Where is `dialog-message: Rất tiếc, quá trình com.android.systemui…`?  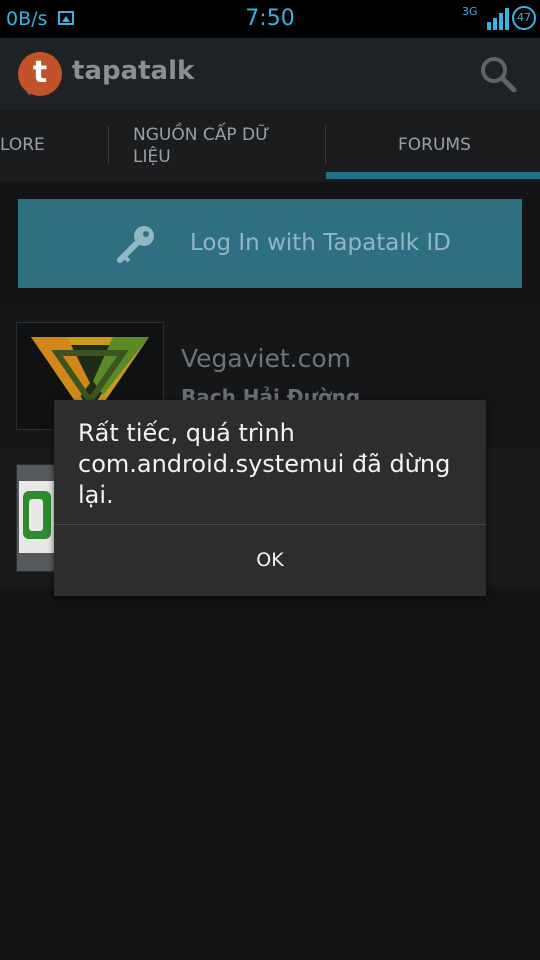
dialog-message: Rất tiếc, quá trình com.android.systemui… is located at coordinates (264, 464).